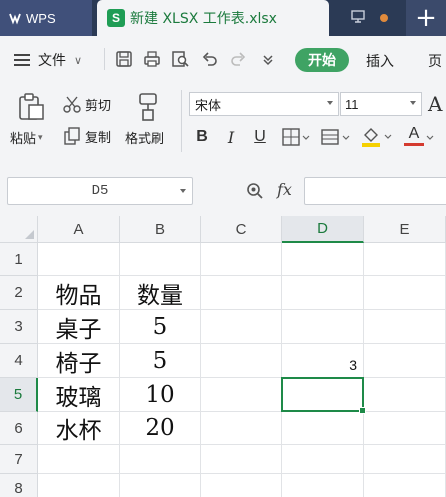  Describe the element at coordinates (336, 137) in the screenshot. I see `cell-format-icon` at that location.